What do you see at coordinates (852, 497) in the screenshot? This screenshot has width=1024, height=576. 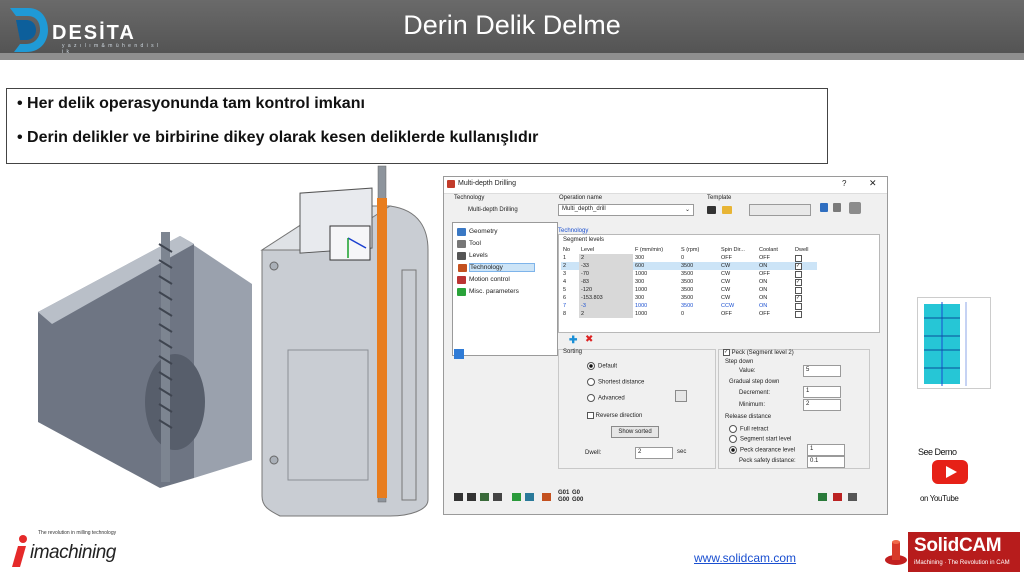 I see `help-book-icon` at bounding box center [852, 497].